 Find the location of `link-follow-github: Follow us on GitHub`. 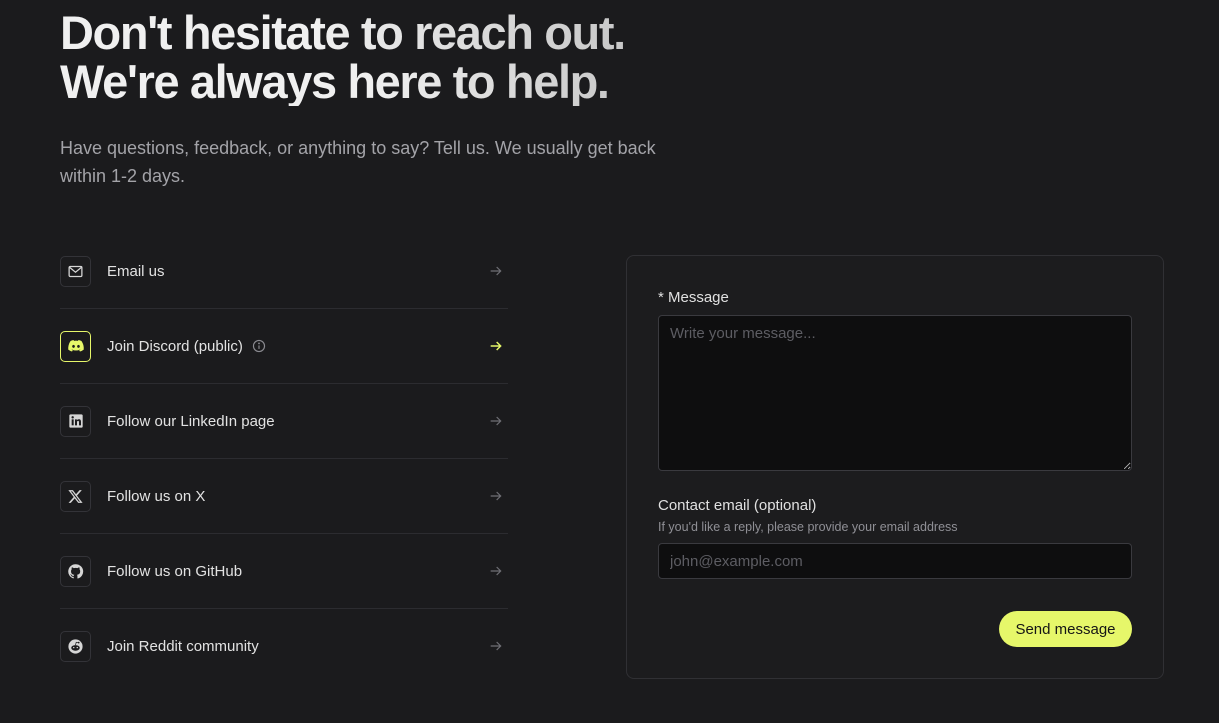

link-follow-github: Follow us on GitHub is located at coordinates (284, 571).